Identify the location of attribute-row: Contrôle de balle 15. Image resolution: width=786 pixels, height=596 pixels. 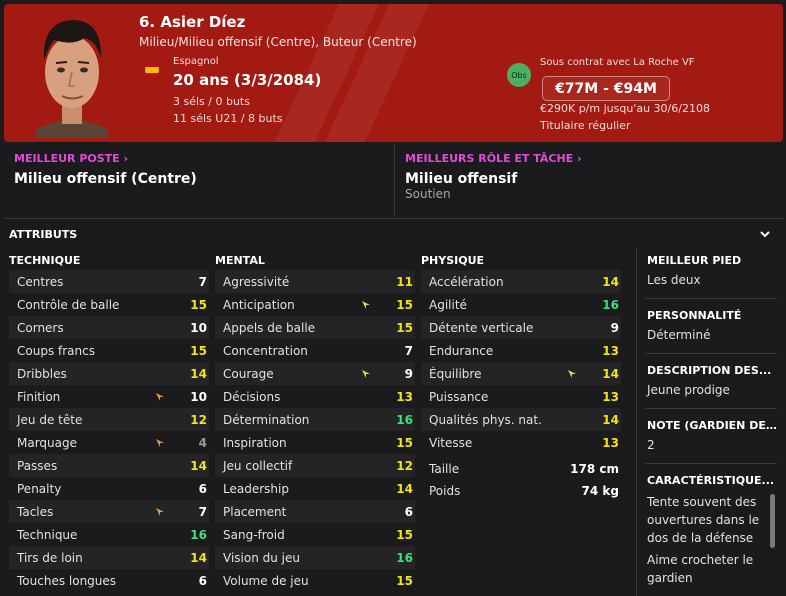
(109, 304).